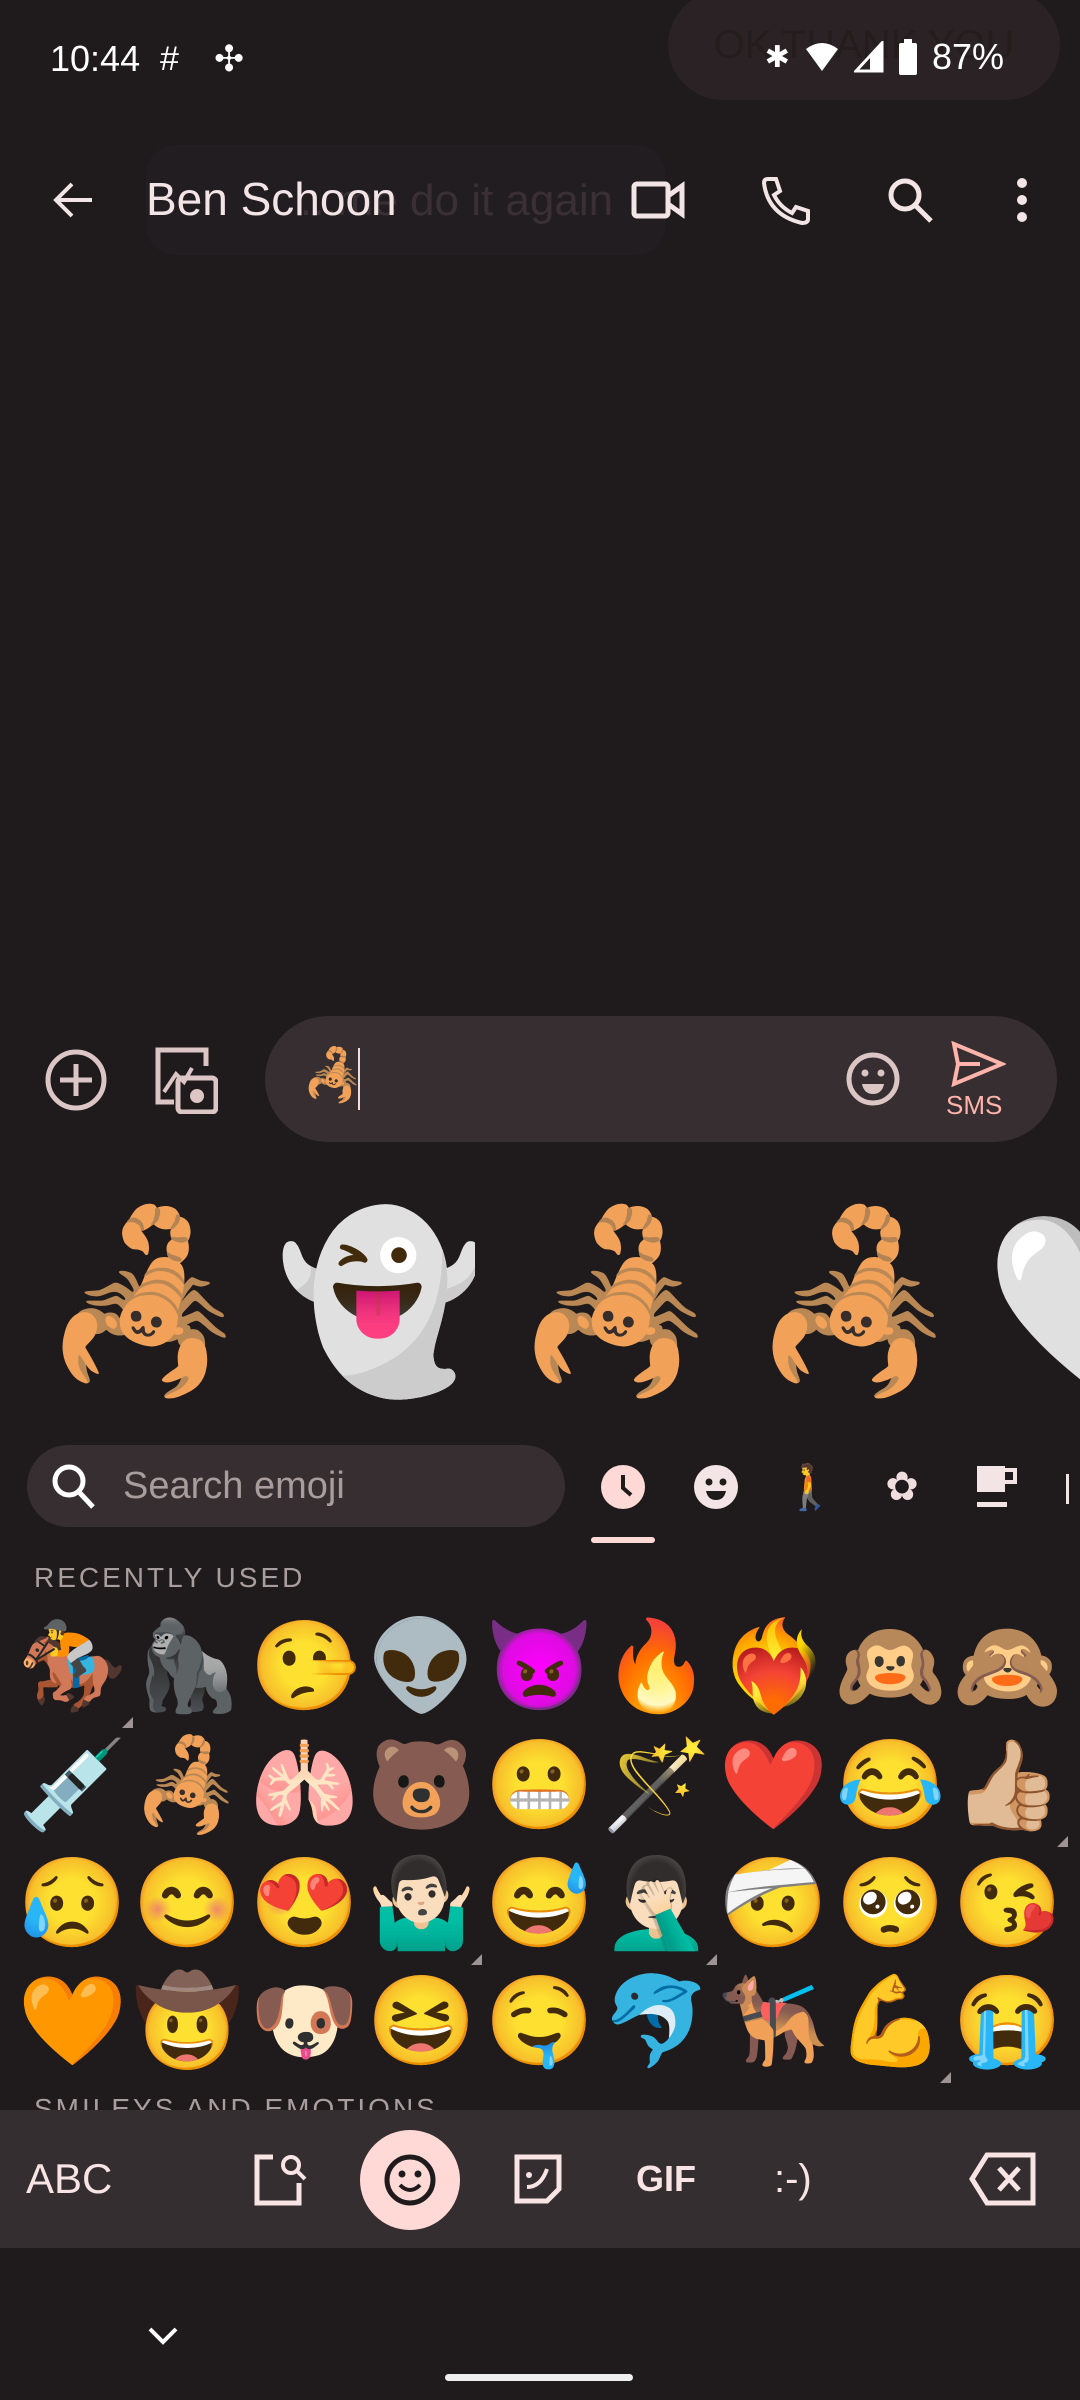  What do you see at coordinates (1067, 1489) in the screenshot?
I see `category-scroll-indicator` at bounding box center [1067, 1489].